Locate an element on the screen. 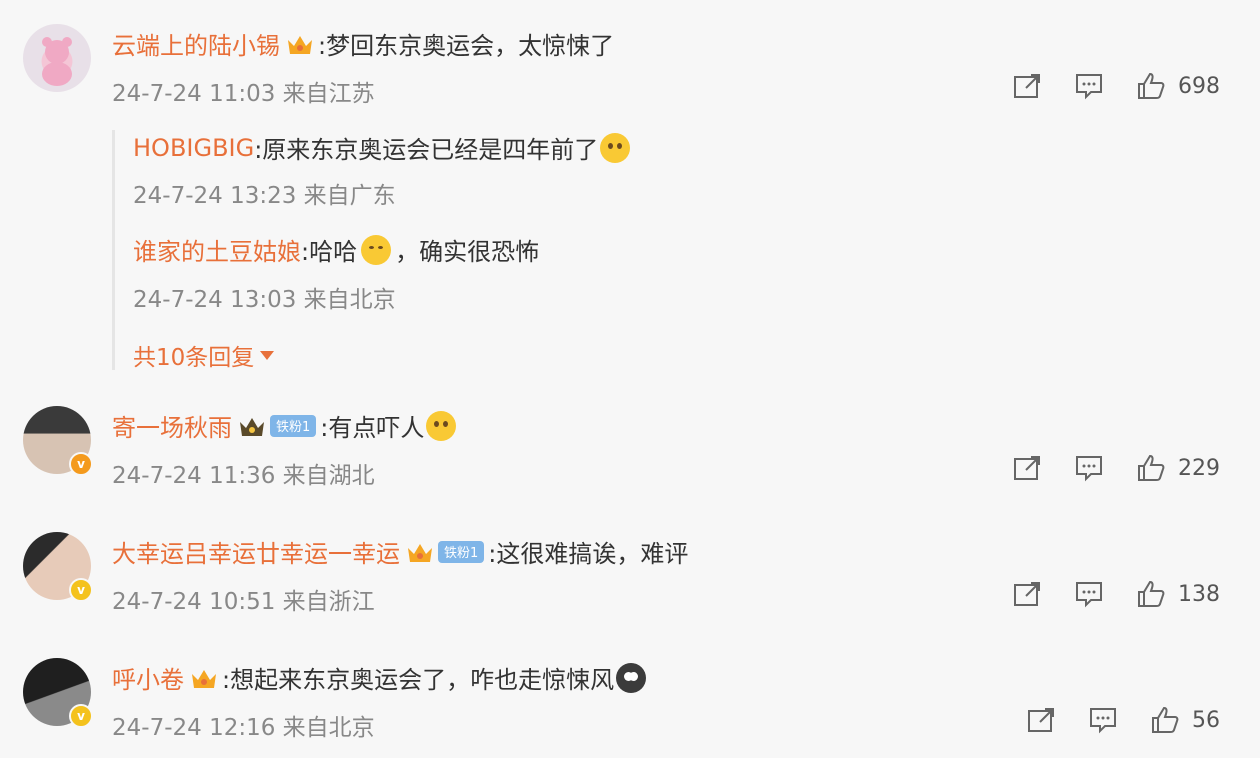  comment-meta: 24-7-24 11:36 来自湖北 is located at coordinates (243, 473).